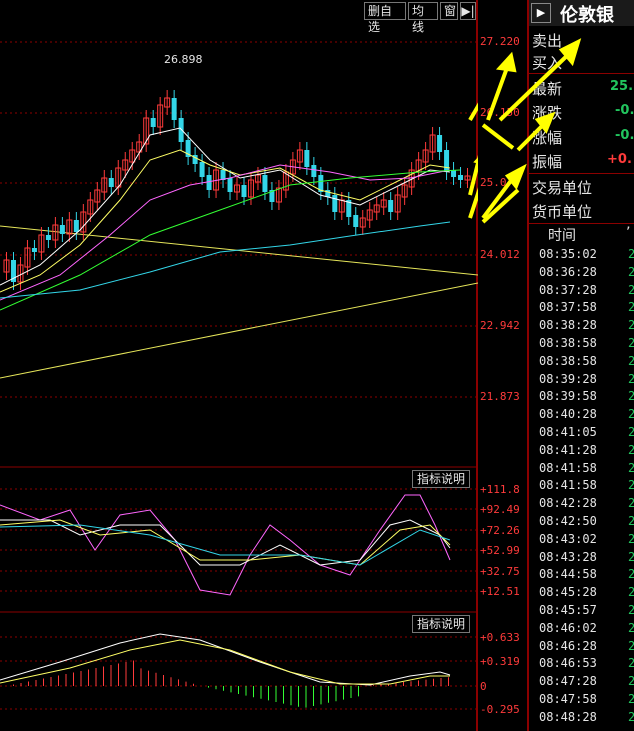  What do you see at coordinates (568, 503) in the screenshot?
I see `tick-time: 08:42:28` at bounding box center [568, 503].